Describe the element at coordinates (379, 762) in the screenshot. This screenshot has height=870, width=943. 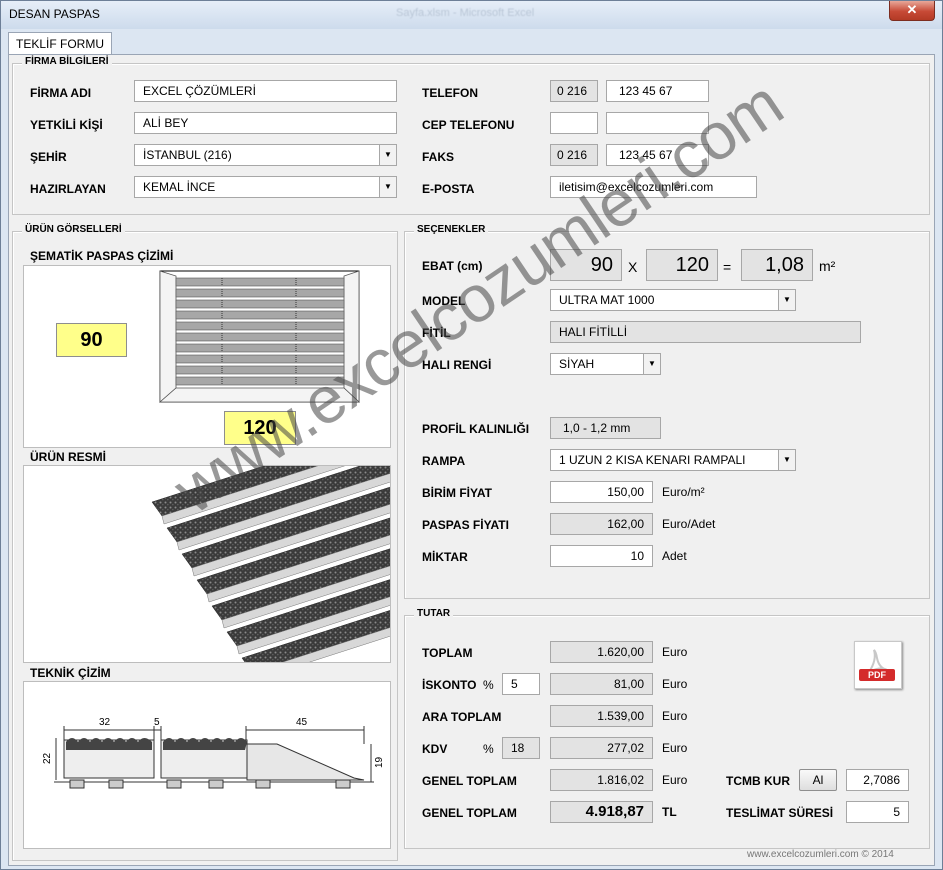
I see `dim-19-label: 19` at that location.